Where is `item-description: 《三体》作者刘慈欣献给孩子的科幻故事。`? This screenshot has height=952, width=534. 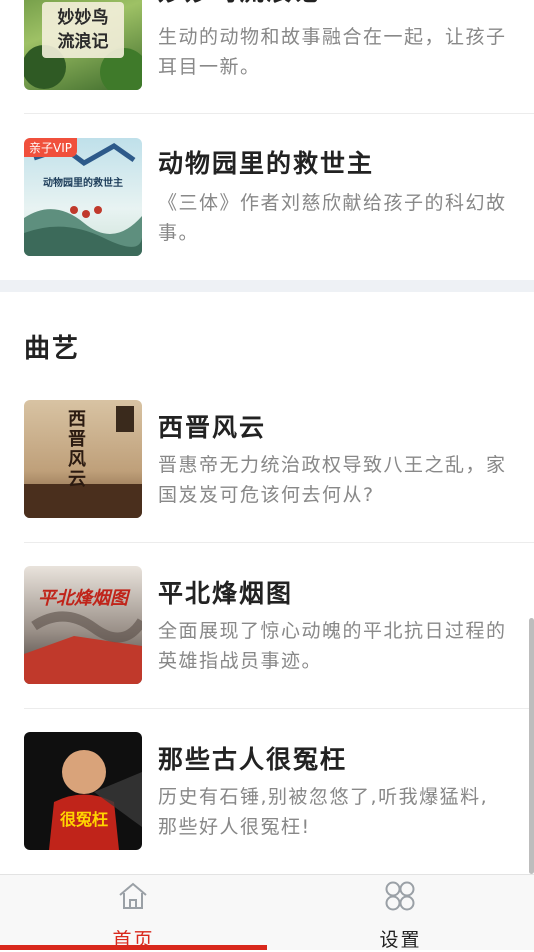 item-description: 《三体》作者刘慈欣献给孩子的科幻故事。 is located at coordinates (332, 218).